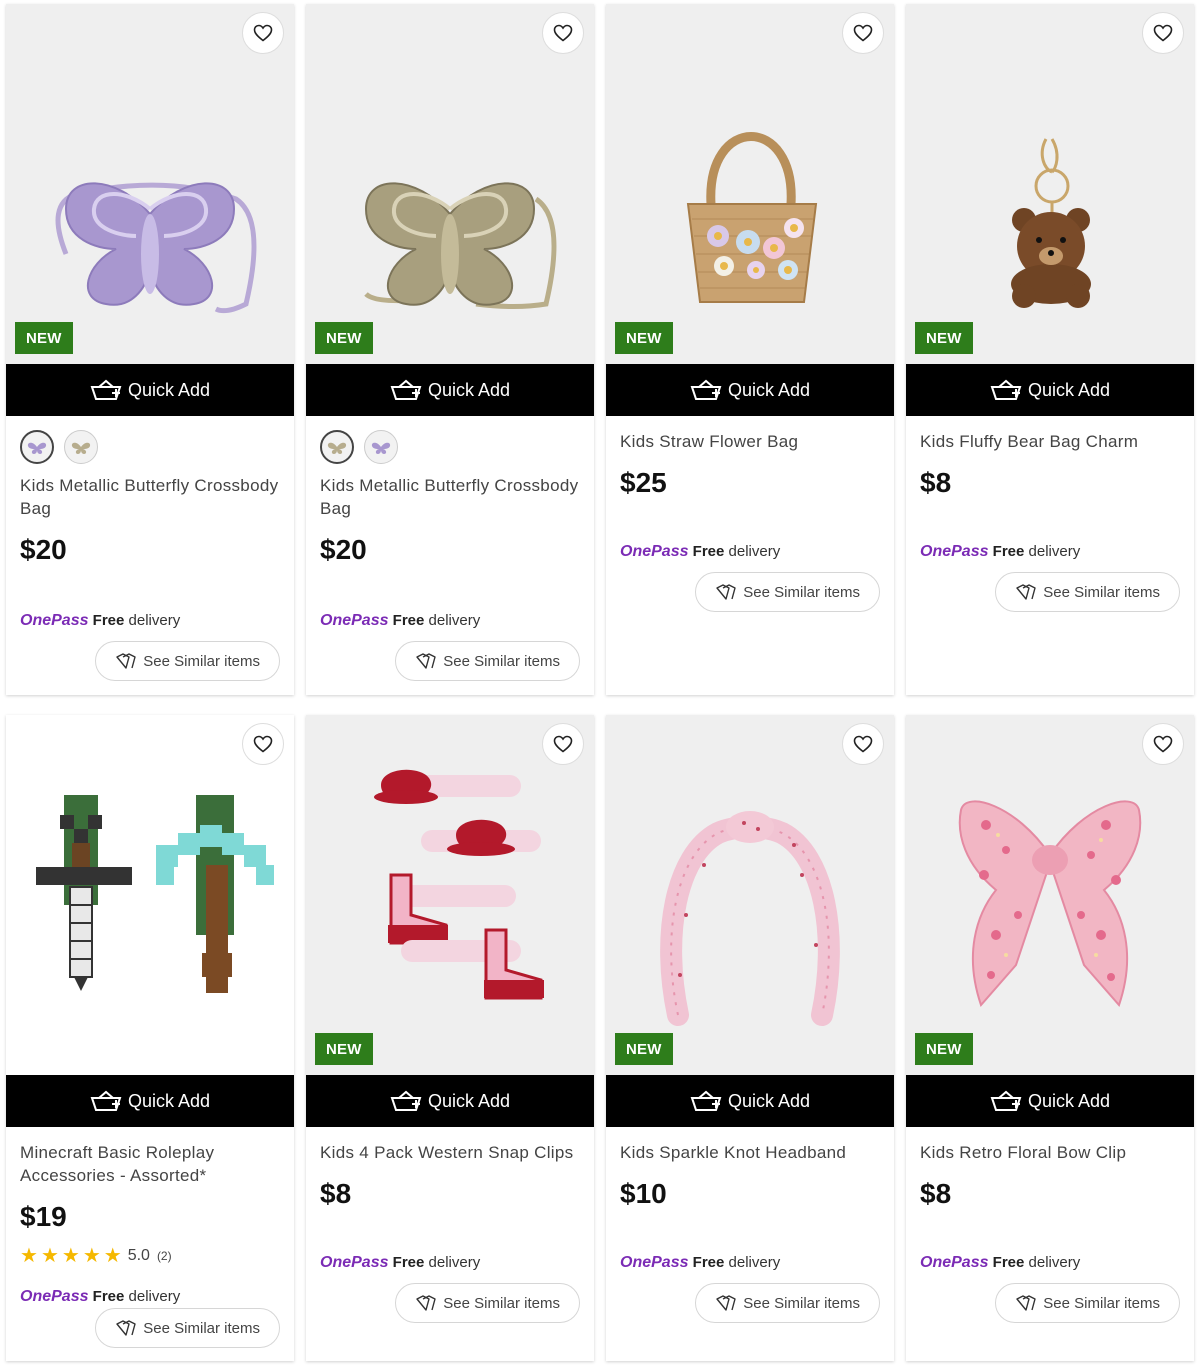 This screenshot has height=1372, width=1200. Describe the element at coordinates (750, 1152) in the screenshot. I see `product-title: Kids Sparkle Knot Headband` at that location.